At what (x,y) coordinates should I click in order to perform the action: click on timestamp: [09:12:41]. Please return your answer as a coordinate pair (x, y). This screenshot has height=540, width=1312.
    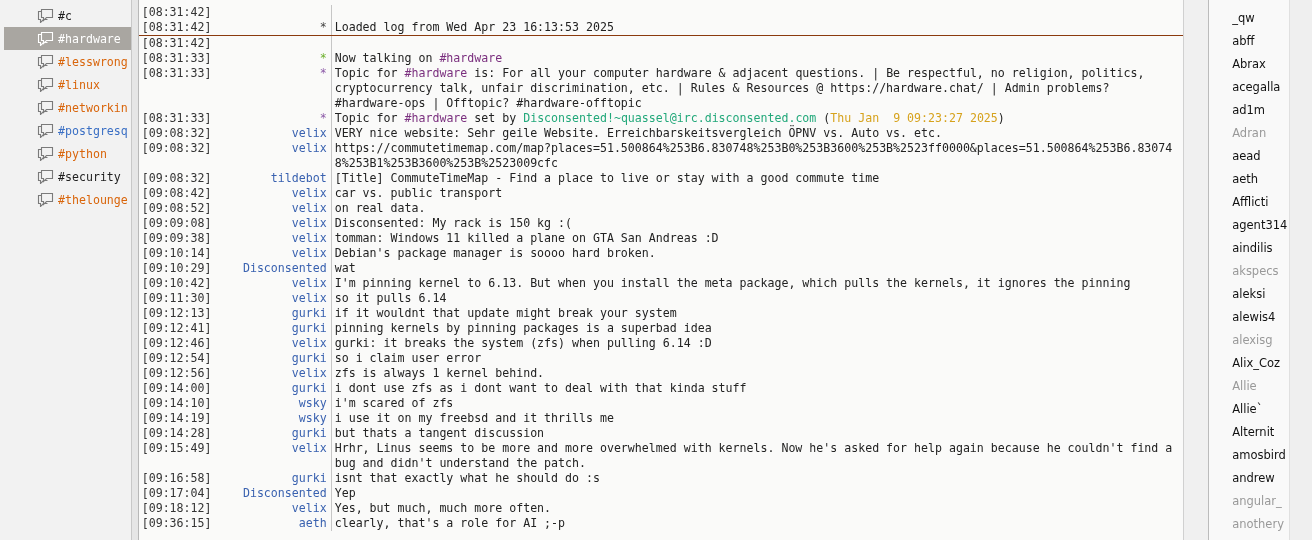
    Looking at the image, I should click on (176, 328).